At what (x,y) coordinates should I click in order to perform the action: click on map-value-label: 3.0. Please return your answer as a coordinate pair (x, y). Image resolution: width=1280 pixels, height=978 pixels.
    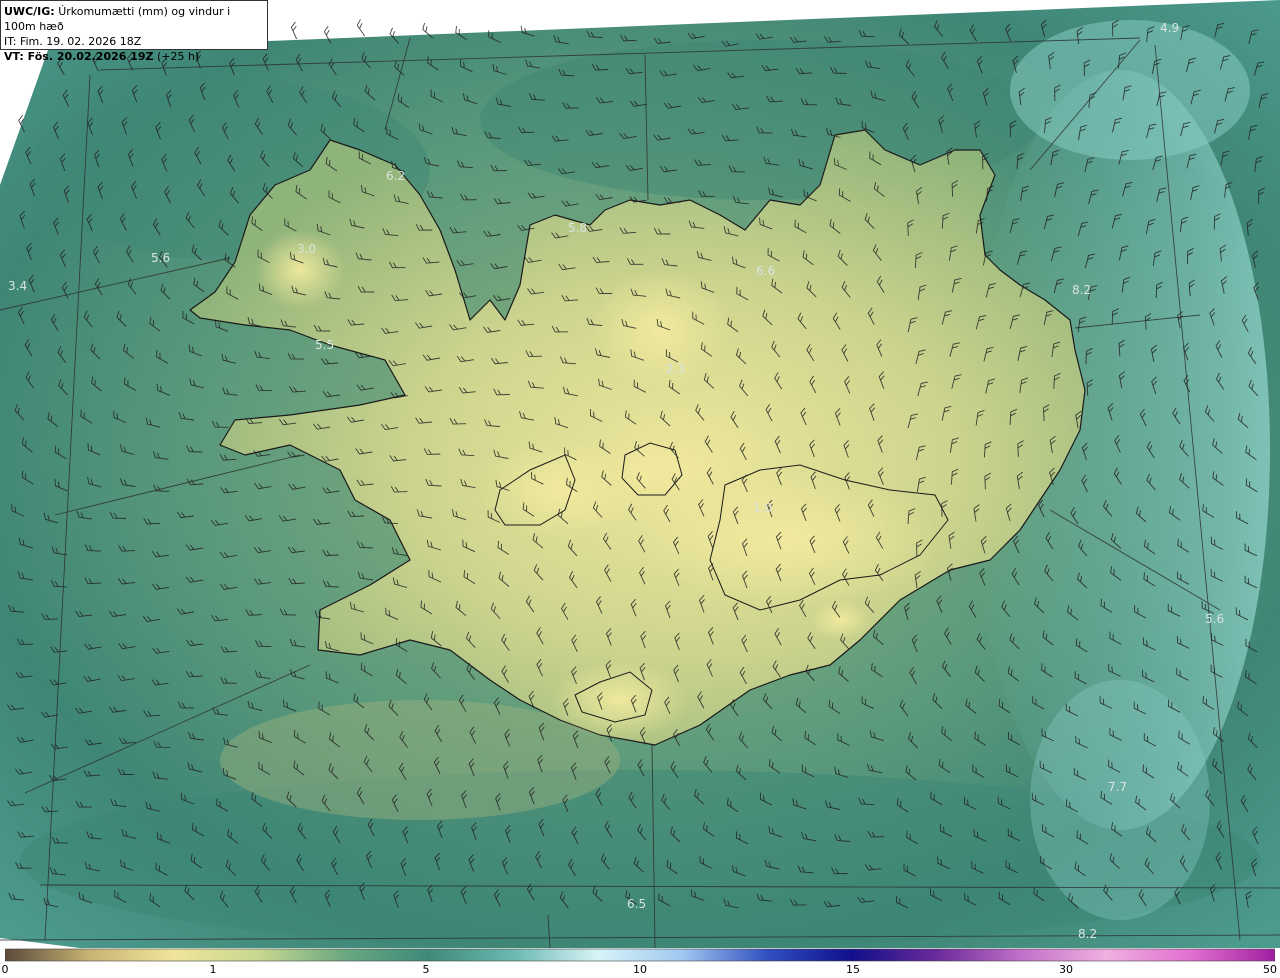
    Looking at the image, I should click on (306, 249).